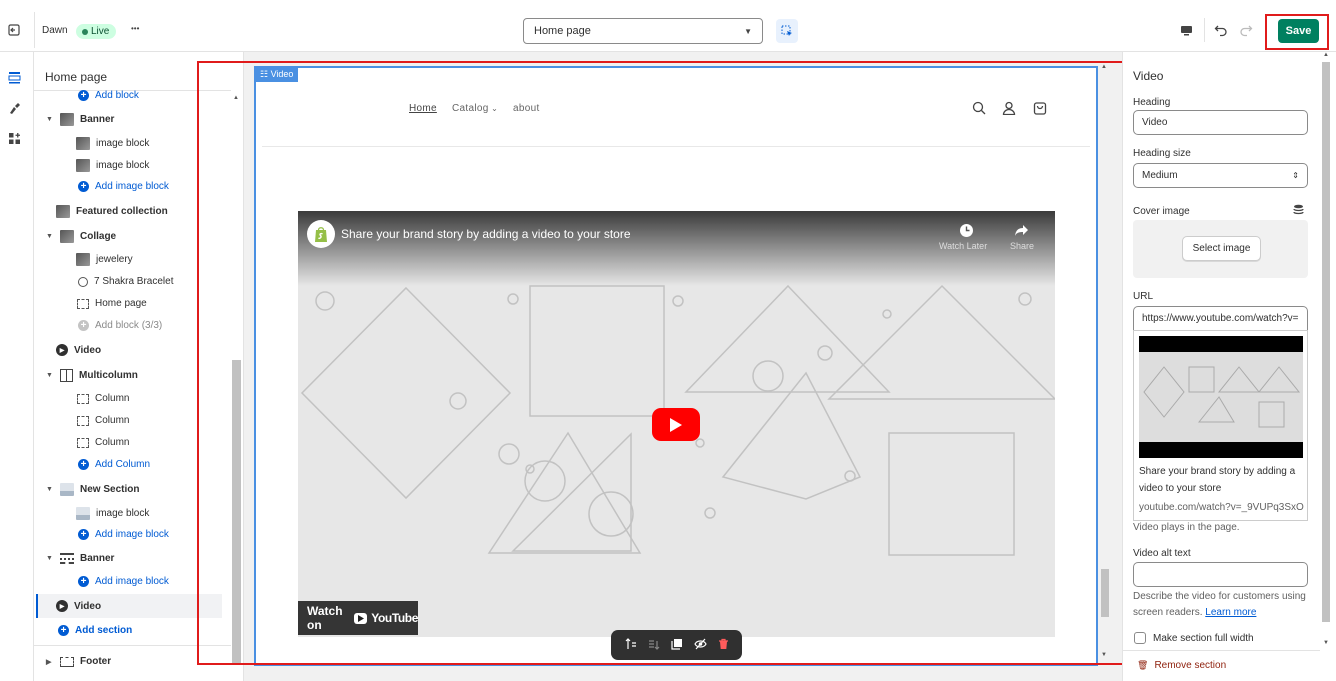  What do you see at coordinates (96, 661) in the screenshot?
I see `sidebar-item-label: Footer` at bounding box center [96, 661].